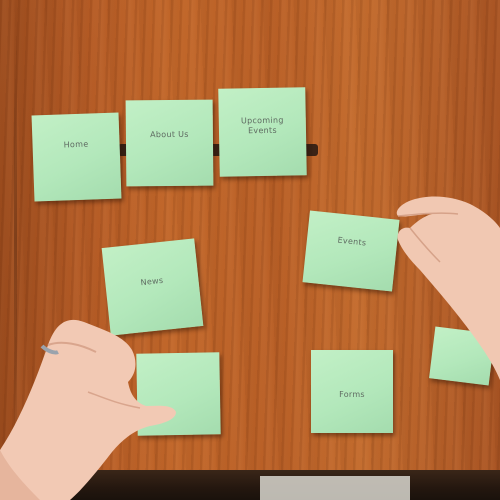  What do you see at coordinates (169, 134) in the screenshot?
I see `note-label: About Us` at bounding box center [169, 134].